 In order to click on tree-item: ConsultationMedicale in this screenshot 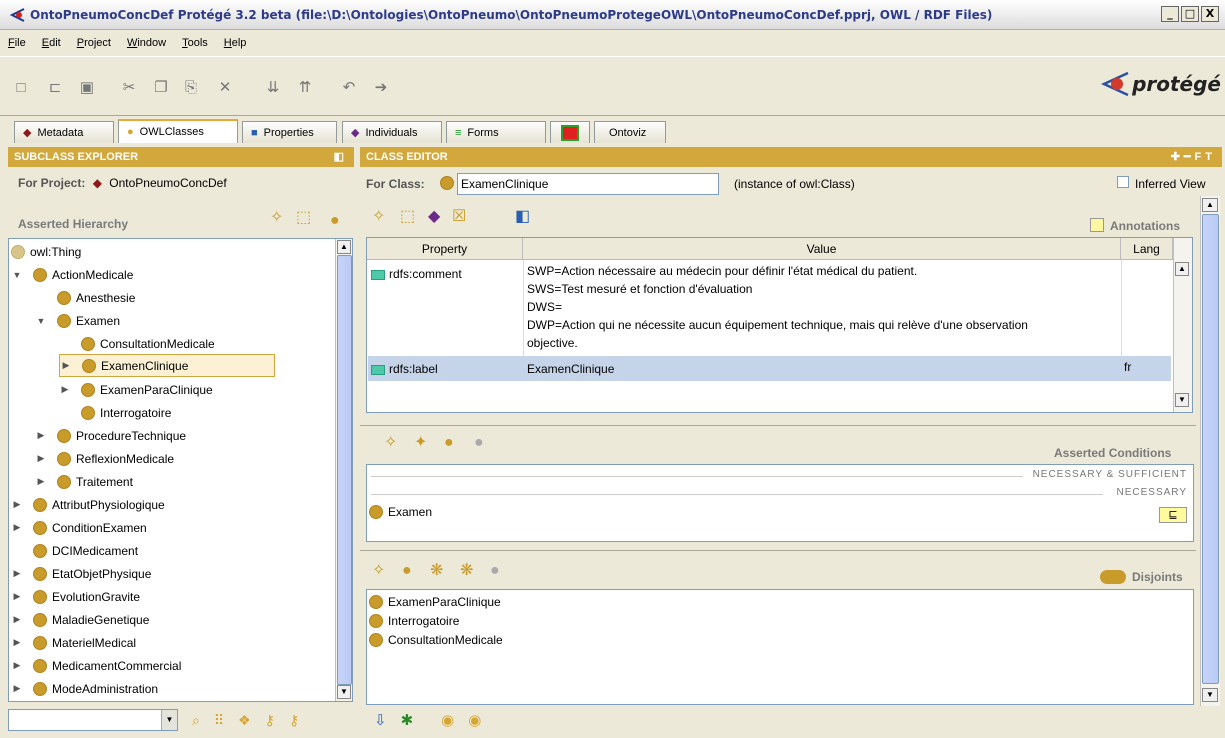, I will do `click(137, 343)`.